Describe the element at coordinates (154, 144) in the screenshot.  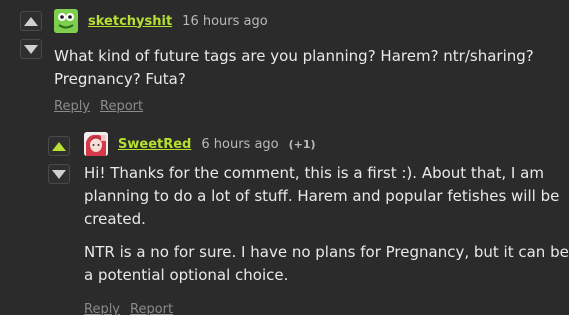
I see `username-link: SweetRed` at that location.